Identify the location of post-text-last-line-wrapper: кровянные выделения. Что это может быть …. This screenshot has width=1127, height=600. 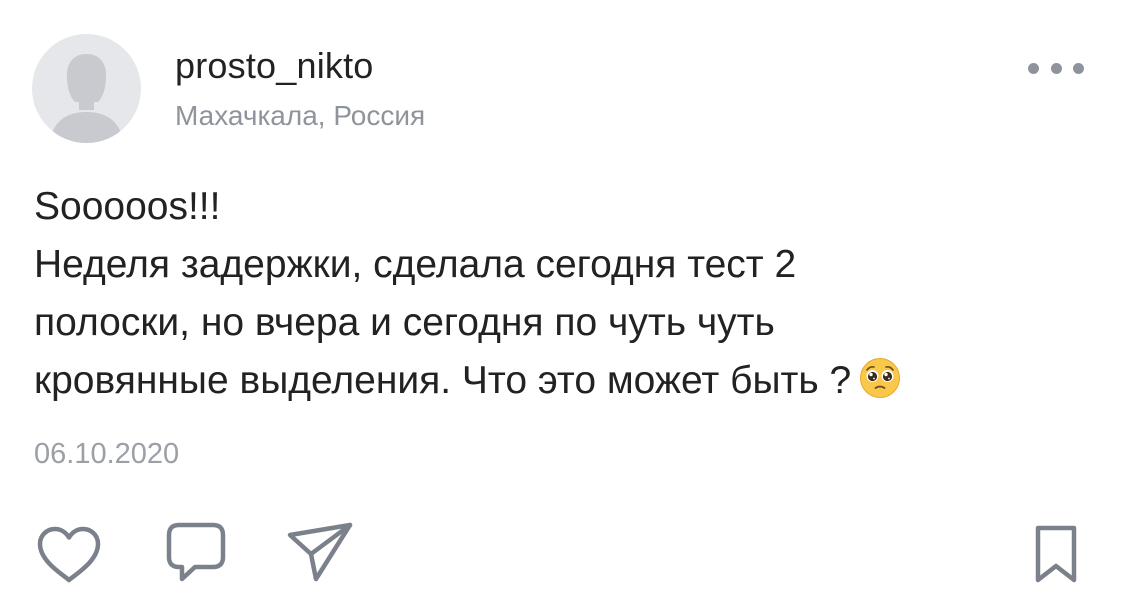
(569, 381).